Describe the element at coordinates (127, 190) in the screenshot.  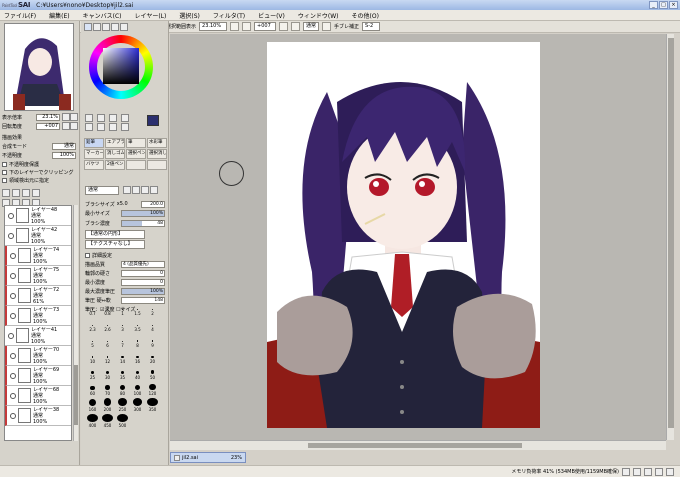
I see `shape-round-icon` at that location.